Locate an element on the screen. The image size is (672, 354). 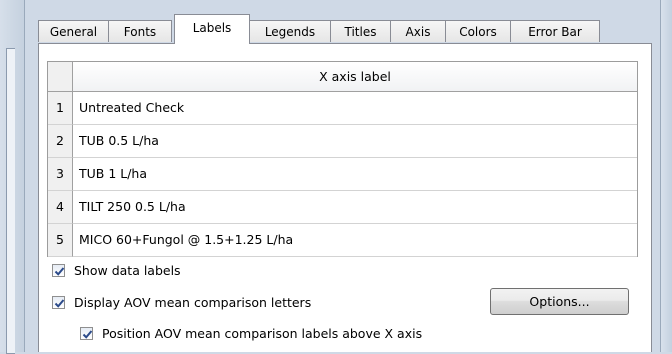
row-number: 2 is located at coordinates (60, 141).